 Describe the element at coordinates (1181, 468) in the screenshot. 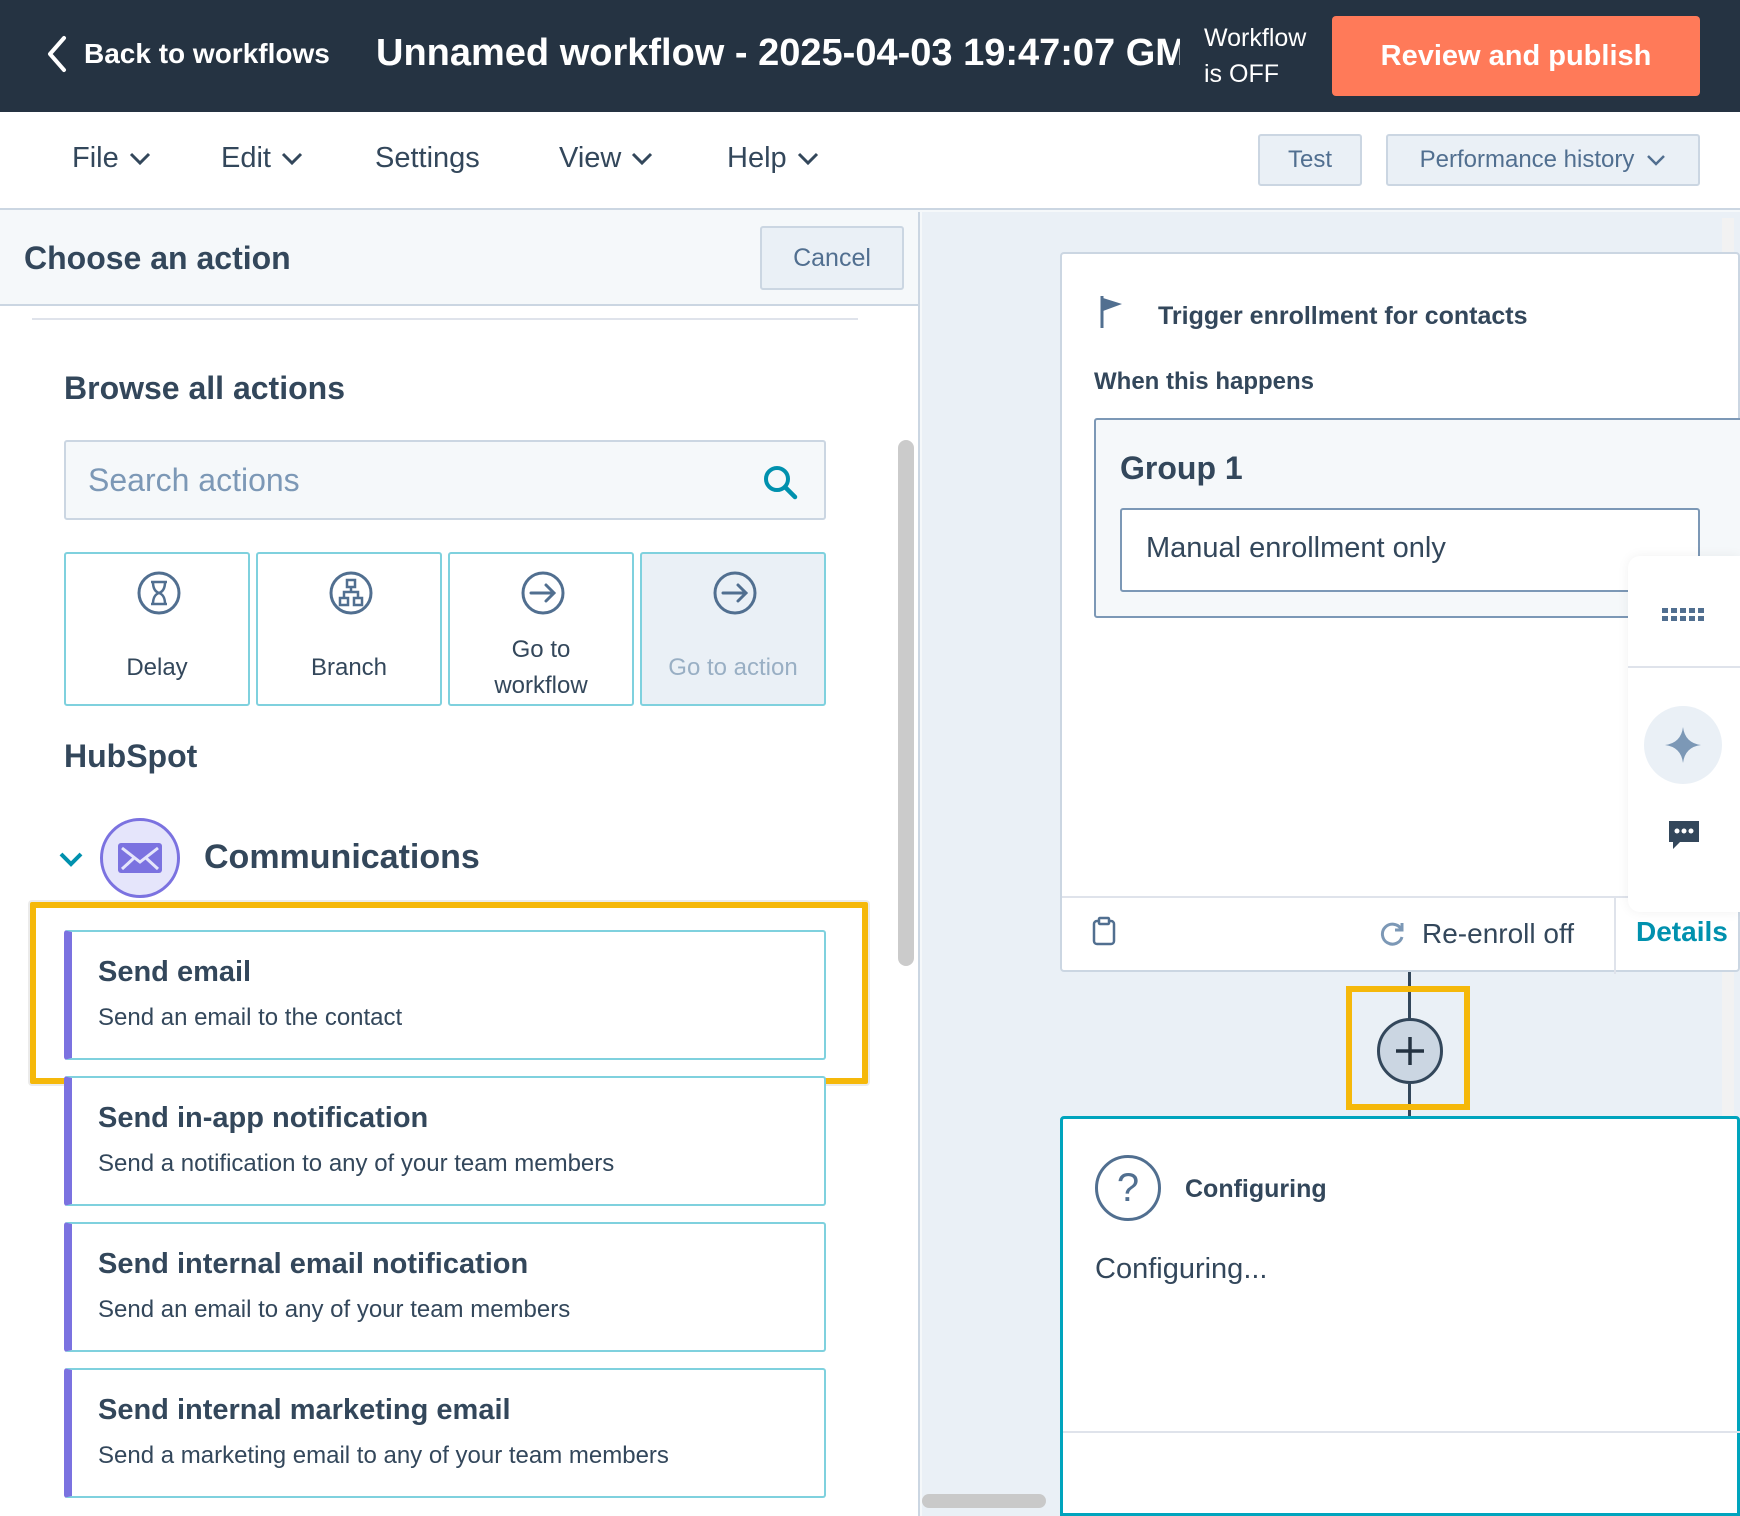

I see `group-title: Group 1` at that location.